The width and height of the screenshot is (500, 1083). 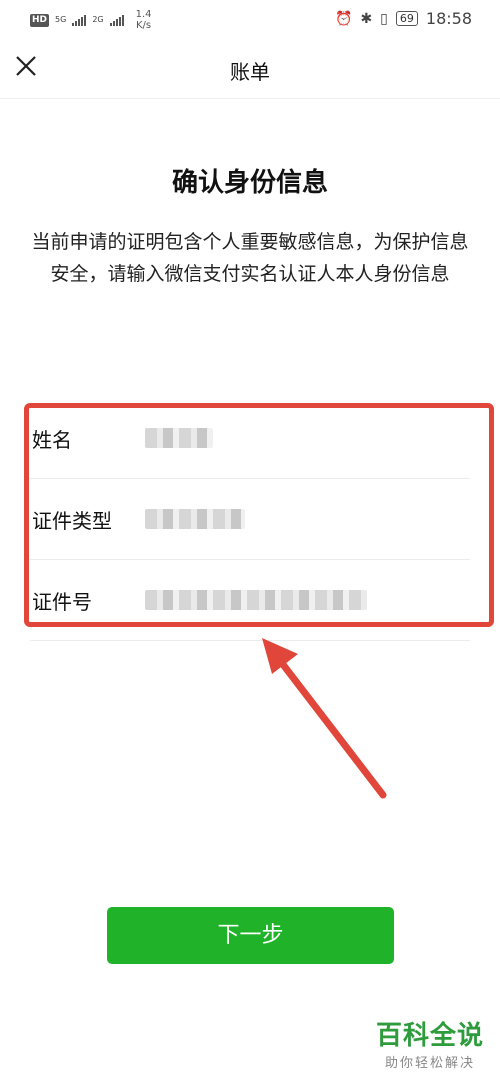 I want to click on sim2-network-label: 2G, so click(x=98, y=19).